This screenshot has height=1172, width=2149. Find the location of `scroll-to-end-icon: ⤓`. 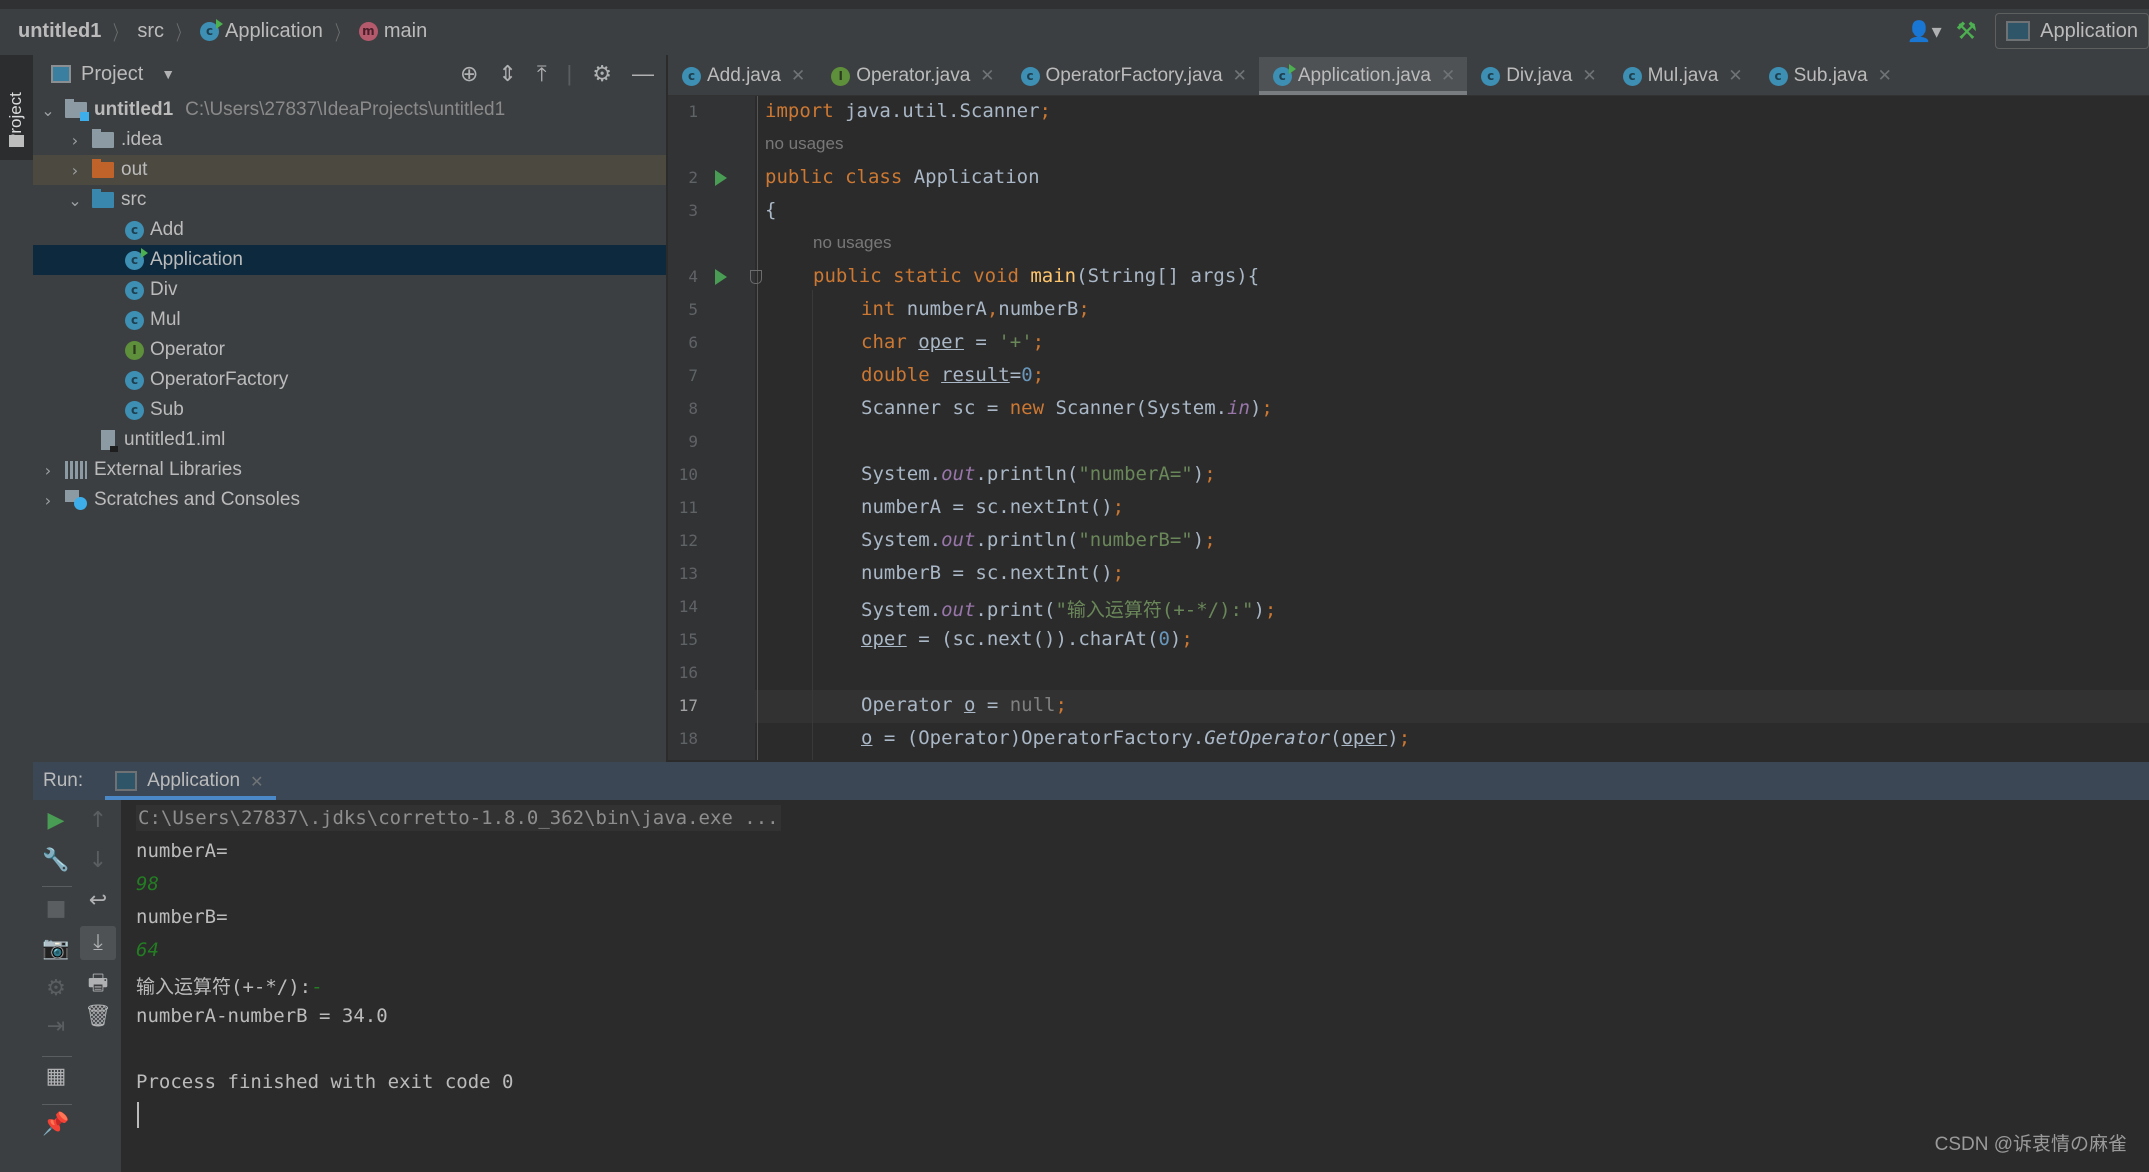

scroll-to-end-icon: ⤓ is located at coordinates (98, 943).